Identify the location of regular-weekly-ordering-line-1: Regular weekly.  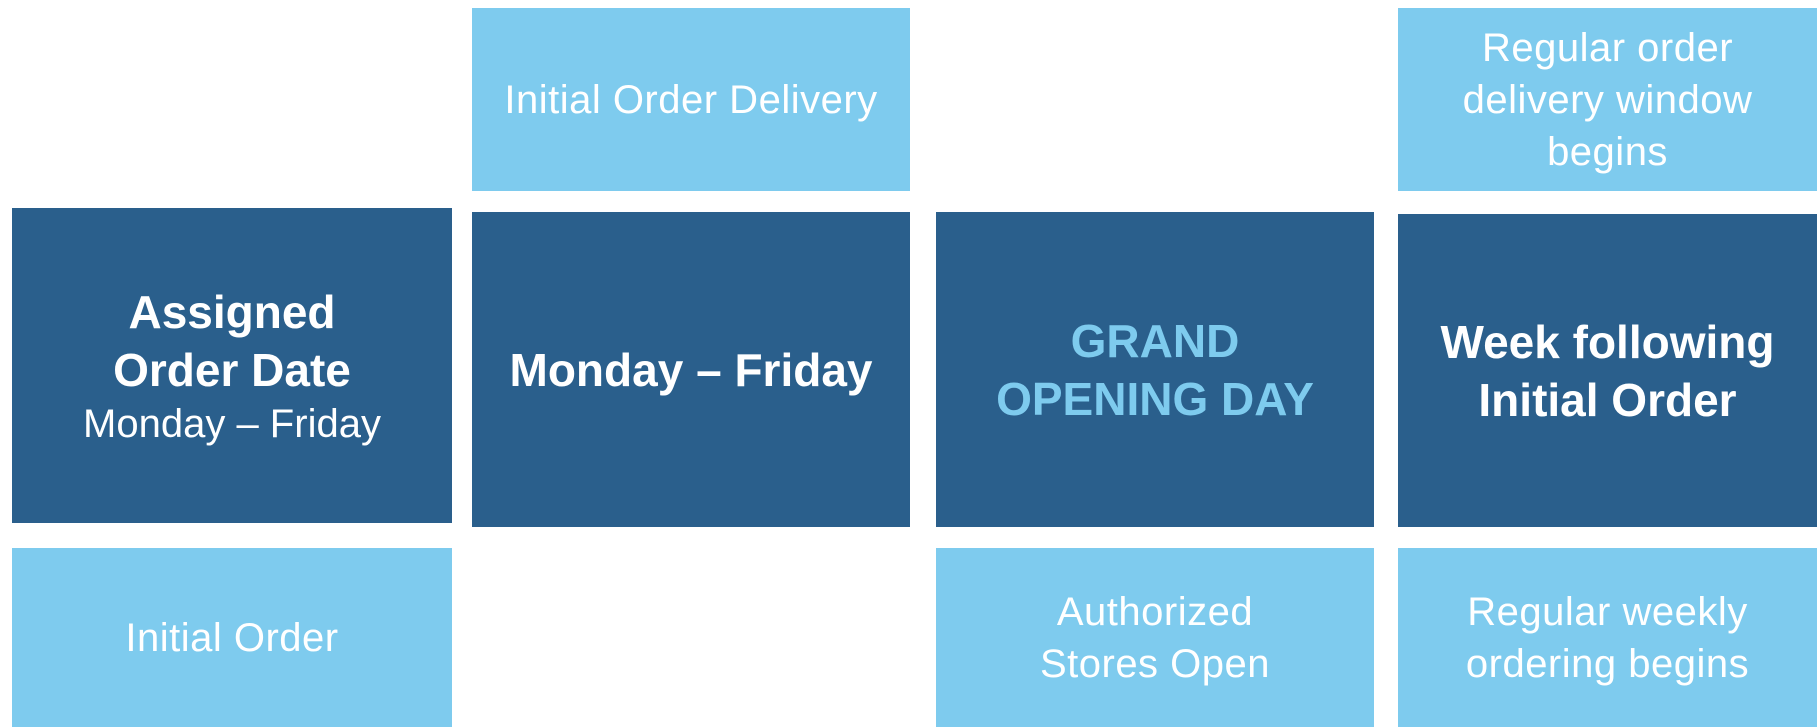
(1607, 611).